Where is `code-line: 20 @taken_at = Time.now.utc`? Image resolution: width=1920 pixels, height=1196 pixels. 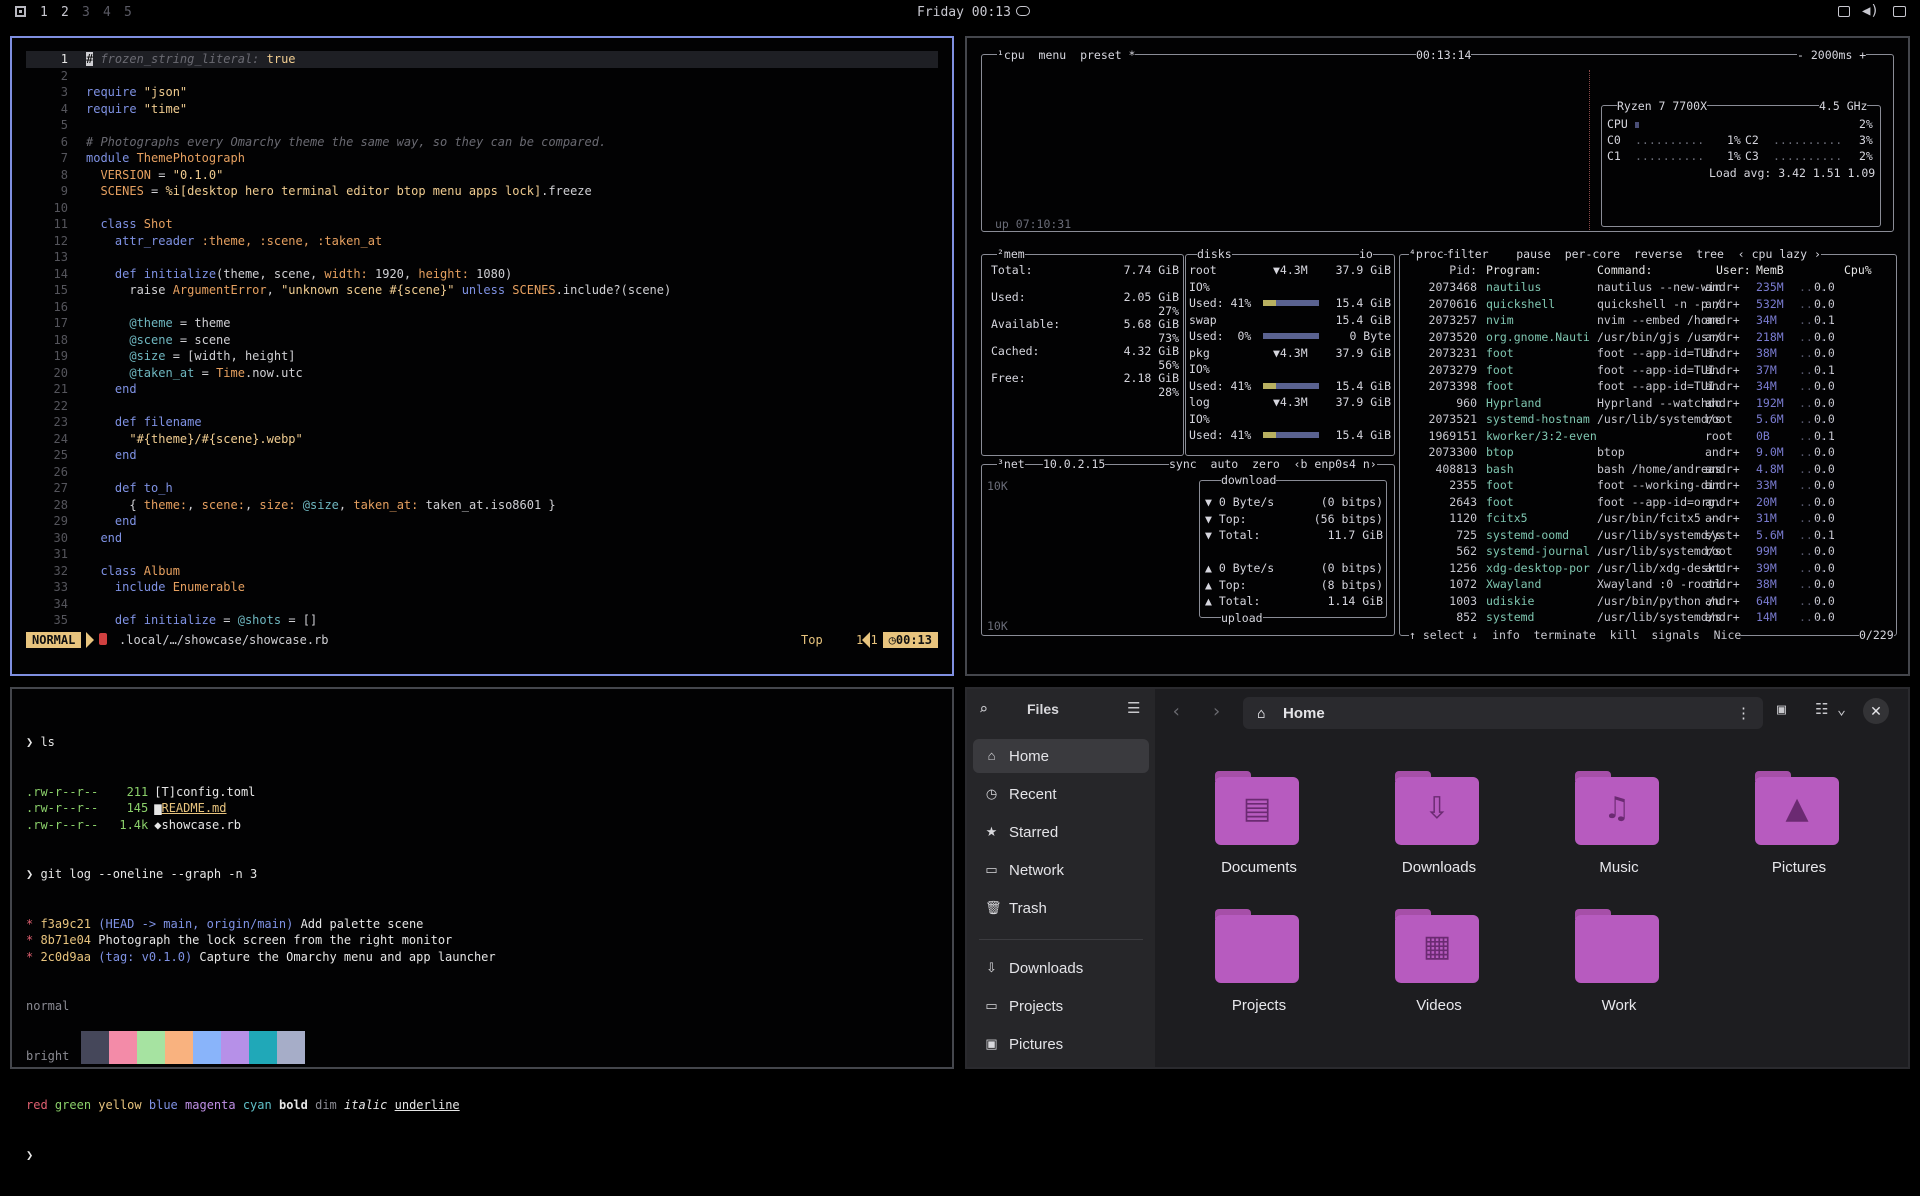
code-line: 20 @taken_at = Time.now.utc is located at coordinates (482, 373).